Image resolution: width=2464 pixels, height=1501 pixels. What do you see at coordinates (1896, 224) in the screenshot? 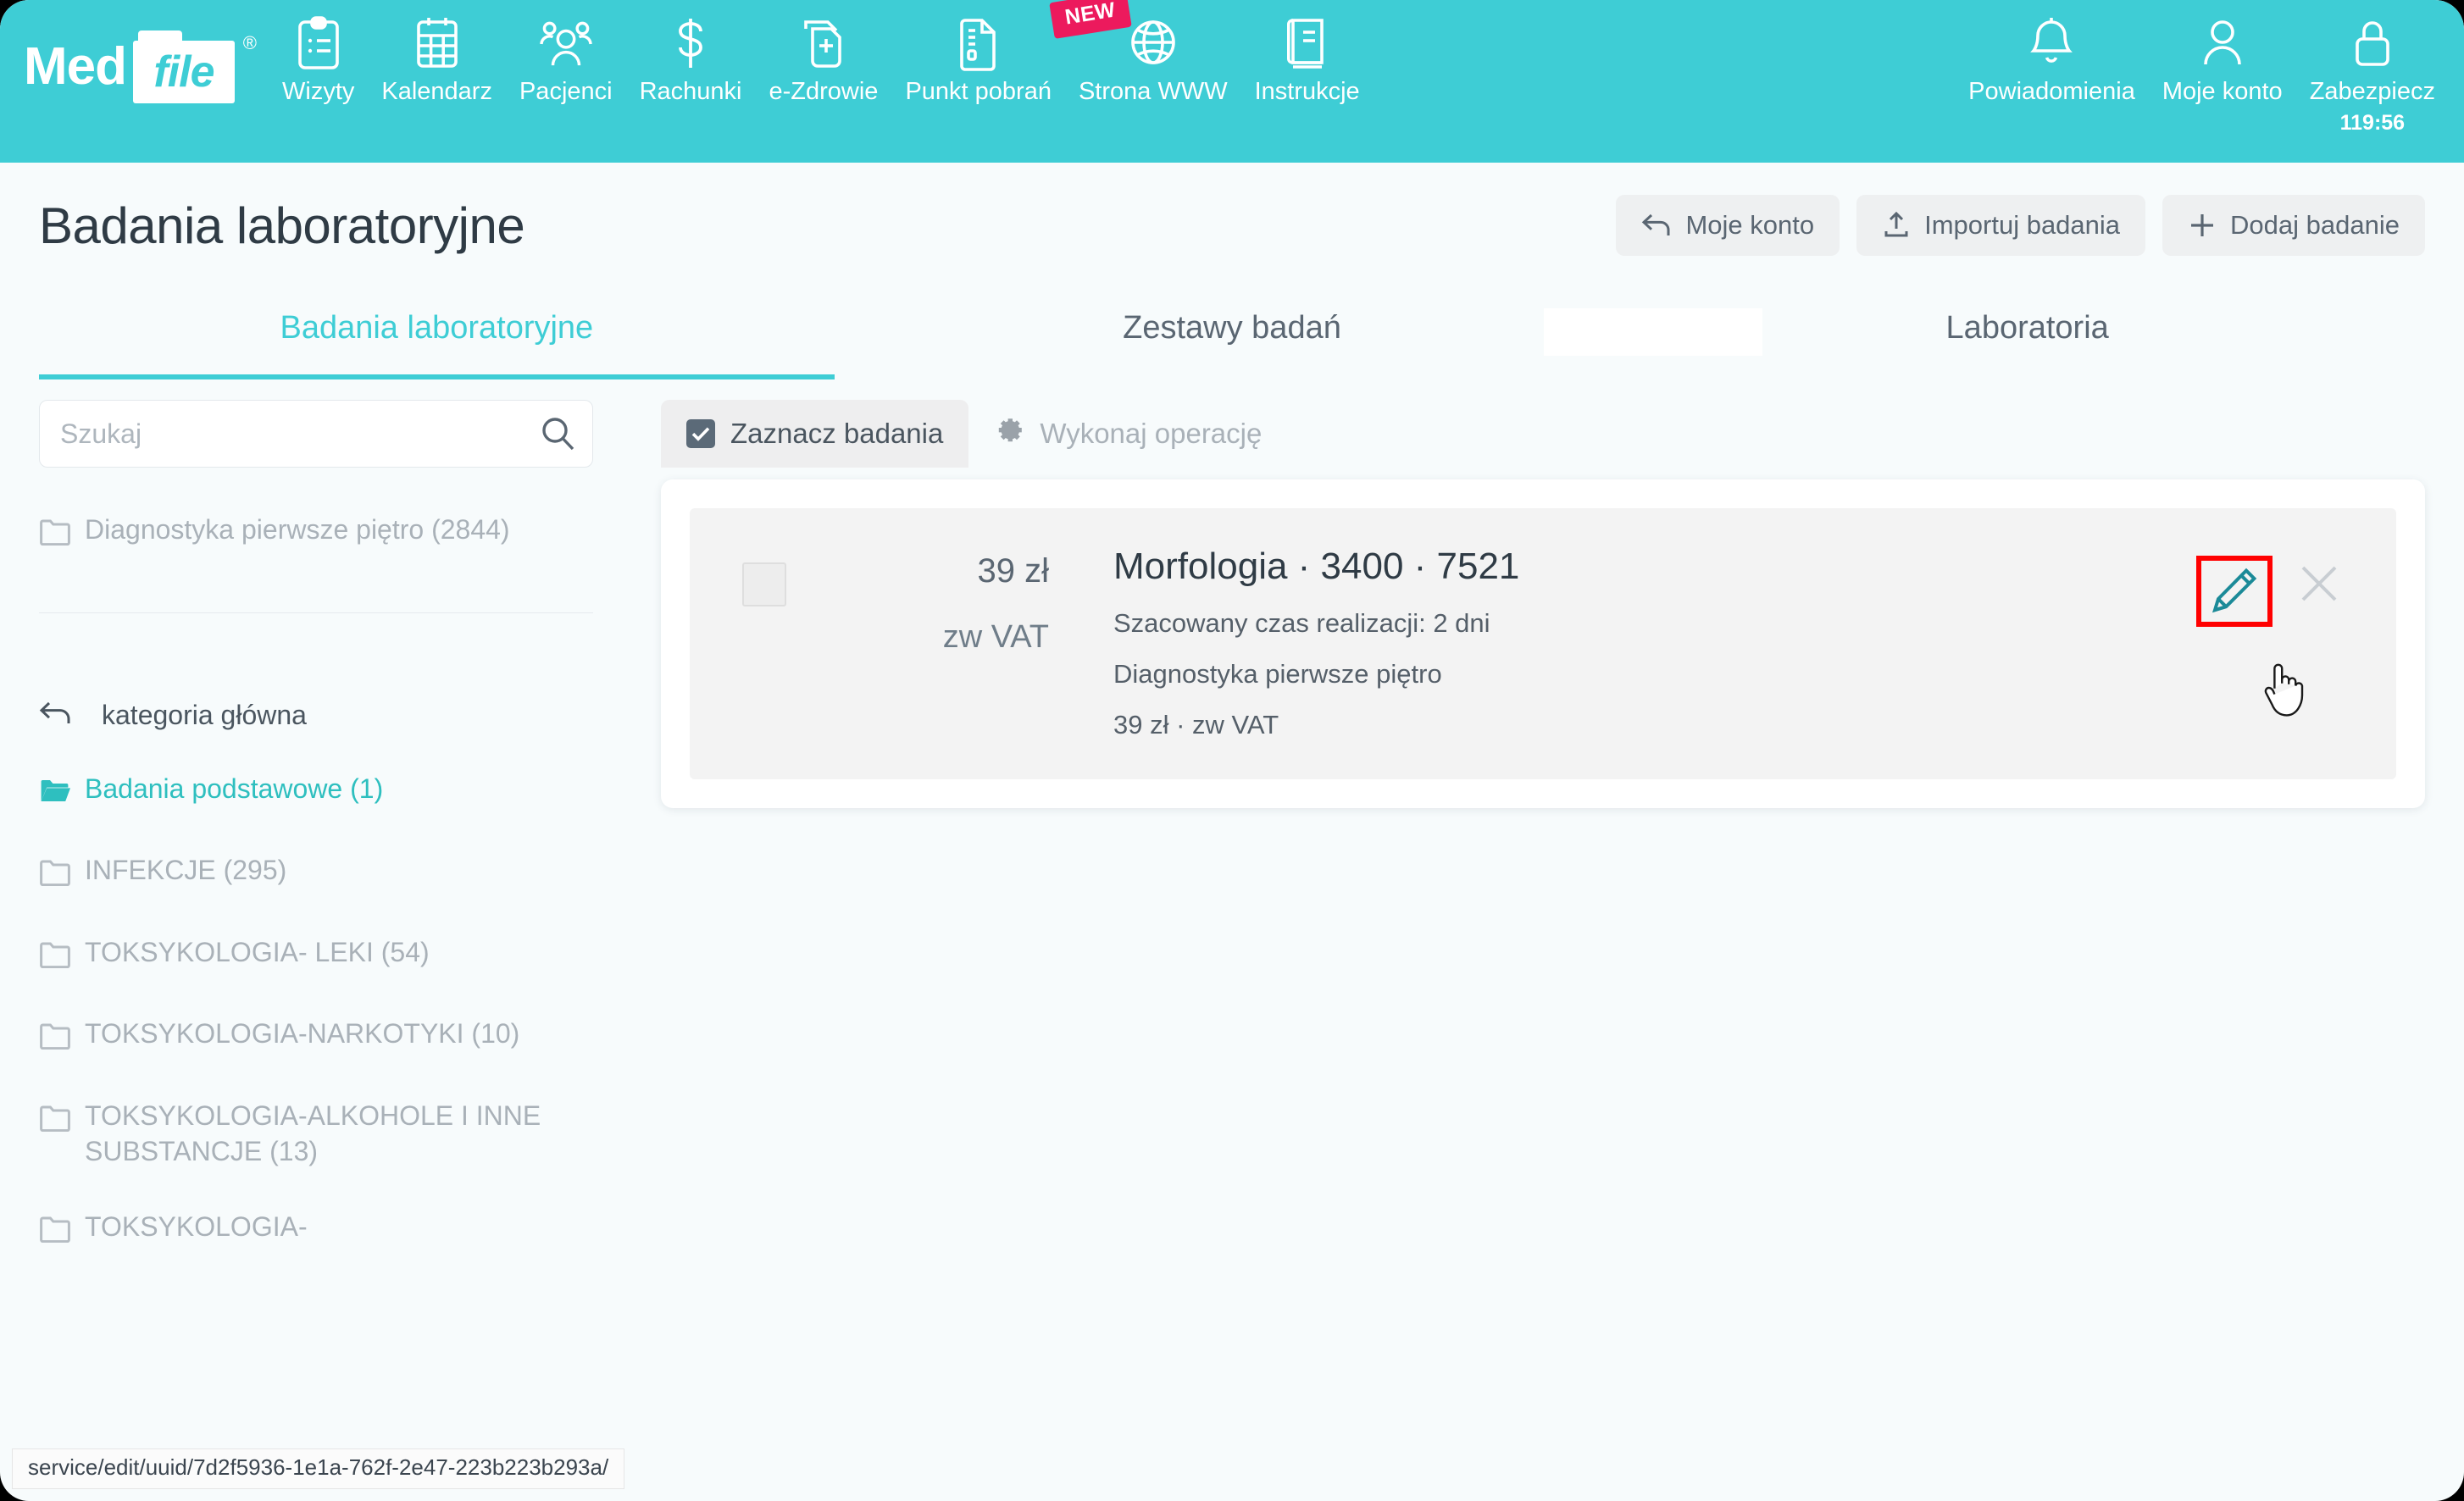
I see `upload-icon` at bounding box center [1896, 224].